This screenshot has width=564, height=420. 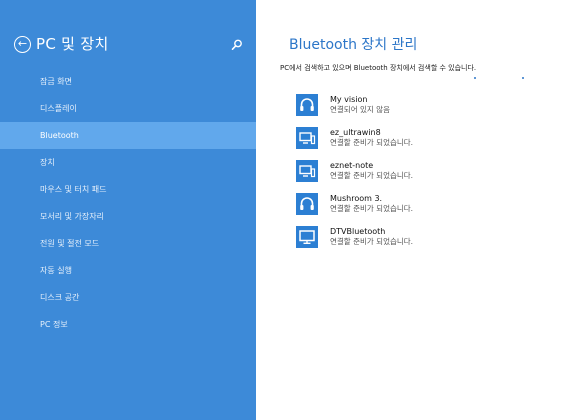 I want to click on device-item: My vision 연결되어 있지 않음, so click(x=426, y=108).